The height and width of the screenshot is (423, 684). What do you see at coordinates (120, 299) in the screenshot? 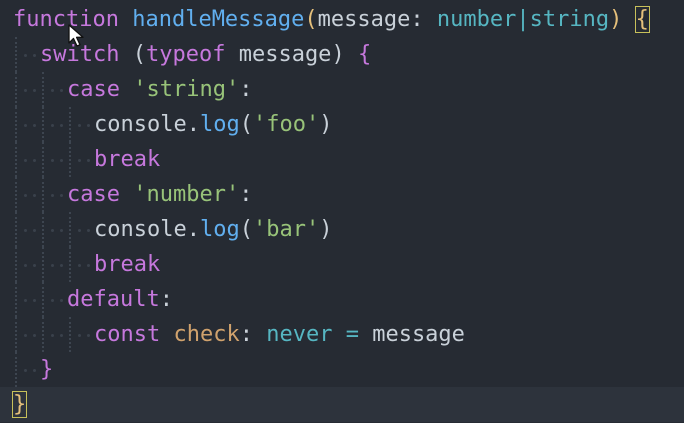
I see `code-text: default:` at bounding box center [120, 299].